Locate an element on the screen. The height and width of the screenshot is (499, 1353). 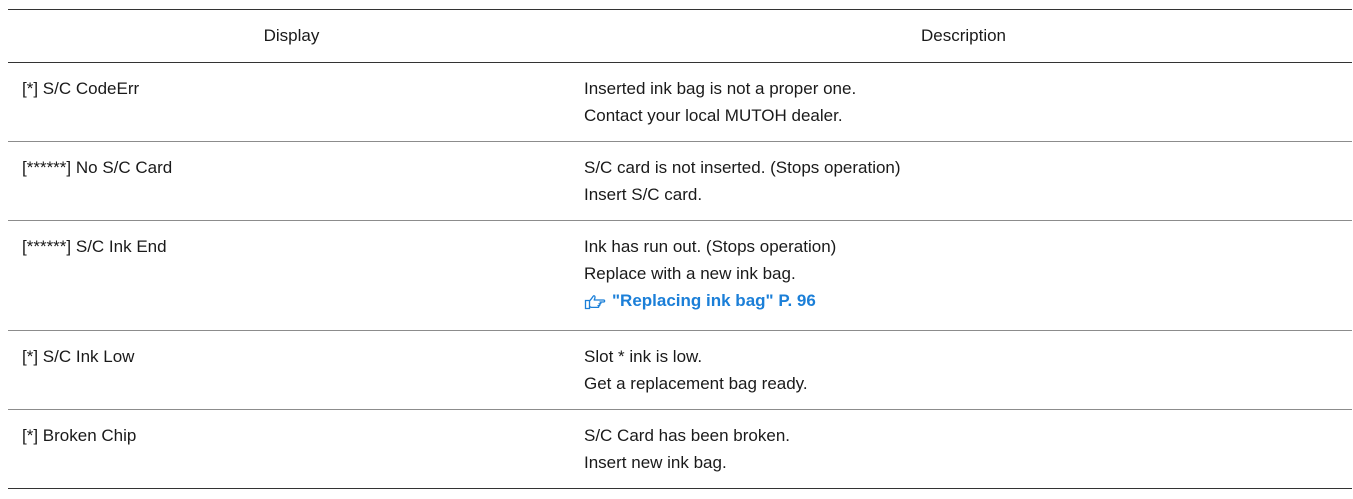
header-description: Description is located at coordinates (963, 36).